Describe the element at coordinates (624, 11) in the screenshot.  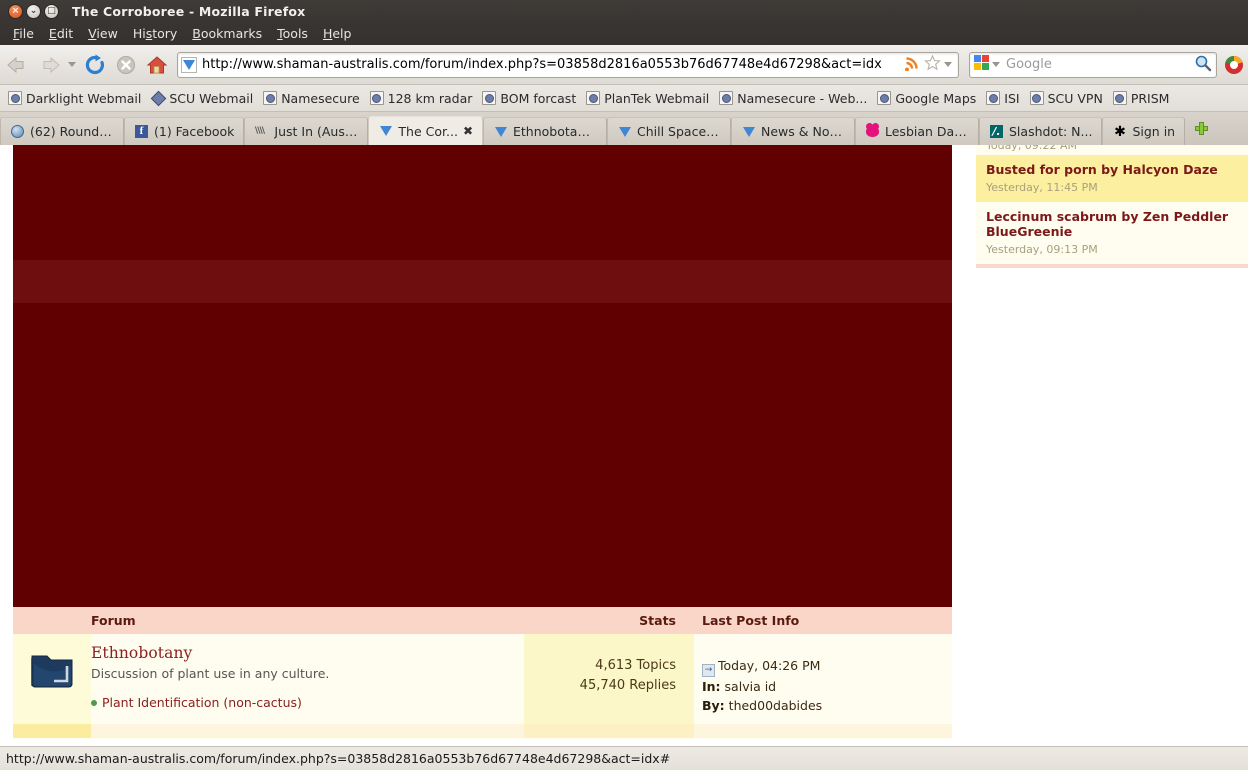
I see `window-titlebar: × ⌄ □ The Corroboree - Mozilla Firefox` at that location.